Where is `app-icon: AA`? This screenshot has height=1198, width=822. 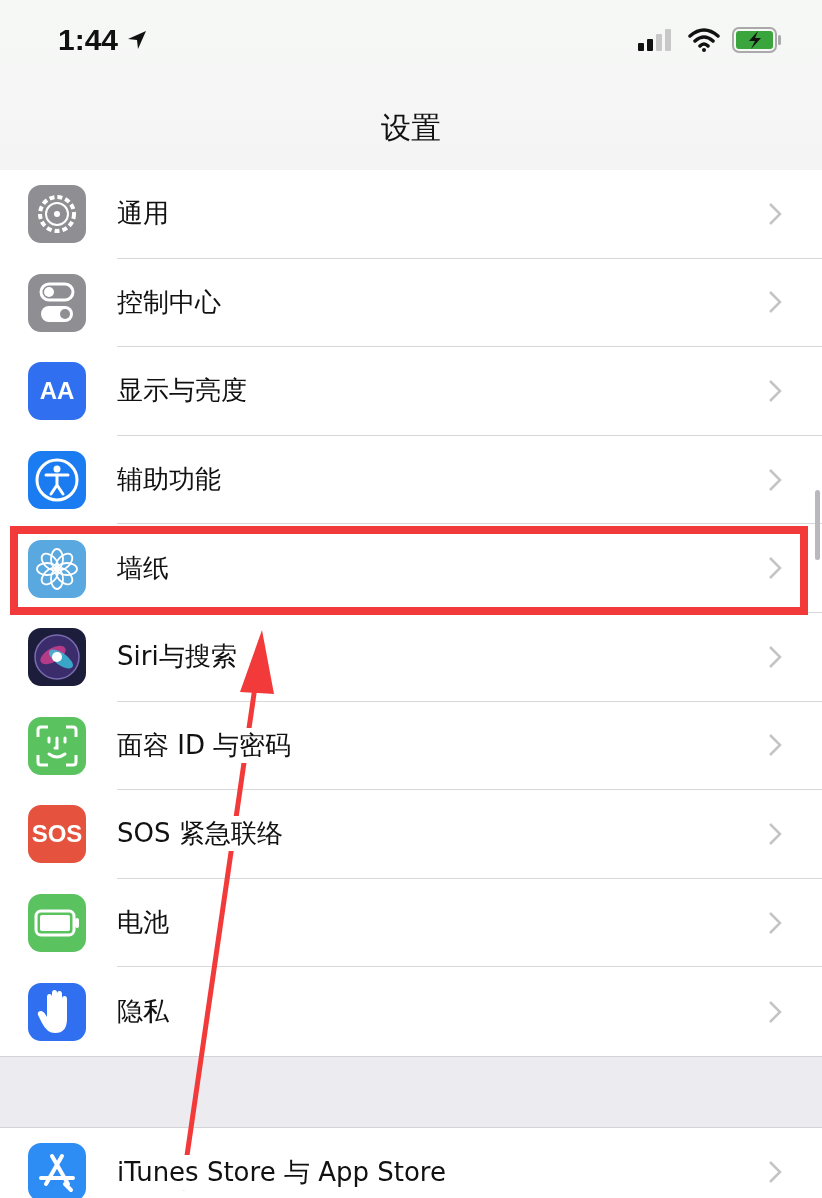 app-icon: AA is located at coordinates (57, 391).